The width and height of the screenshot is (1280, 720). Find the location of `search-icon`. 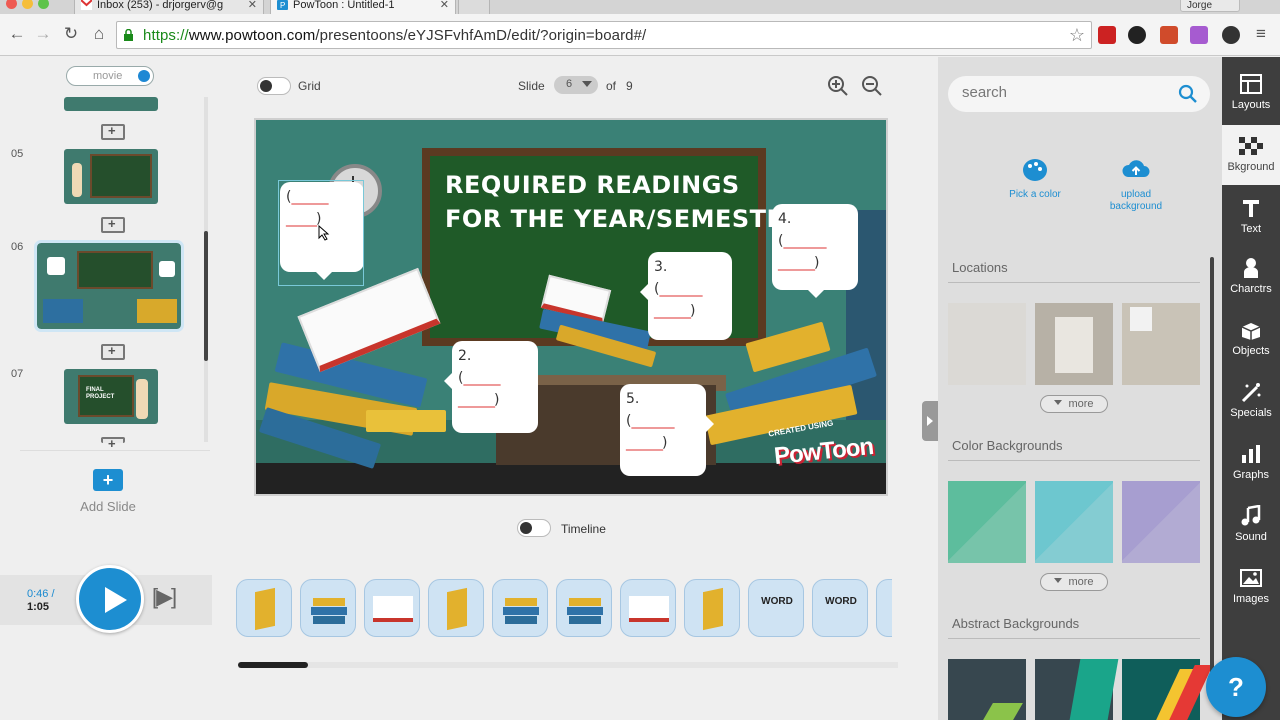

search-icon is located at coordinates (1188, 94).